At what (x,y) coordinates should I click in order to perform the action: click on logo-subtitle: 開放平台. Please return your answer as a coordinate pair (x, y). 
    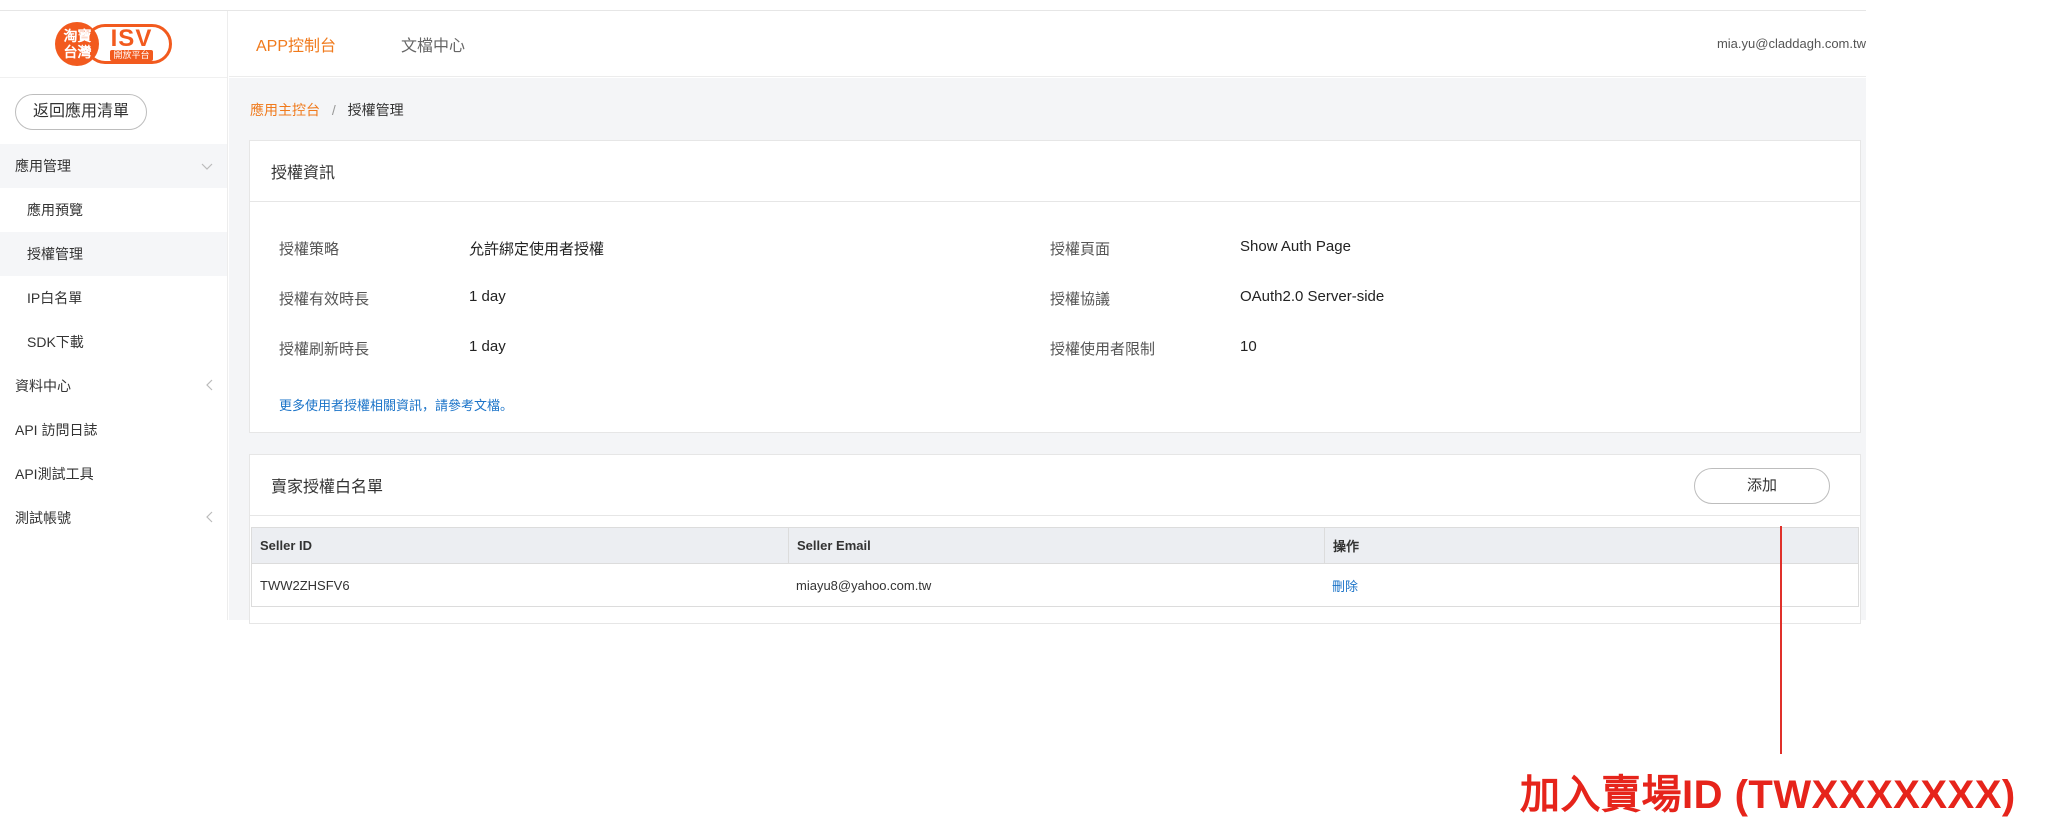
    Looking at the image, I should click on (131, 55).